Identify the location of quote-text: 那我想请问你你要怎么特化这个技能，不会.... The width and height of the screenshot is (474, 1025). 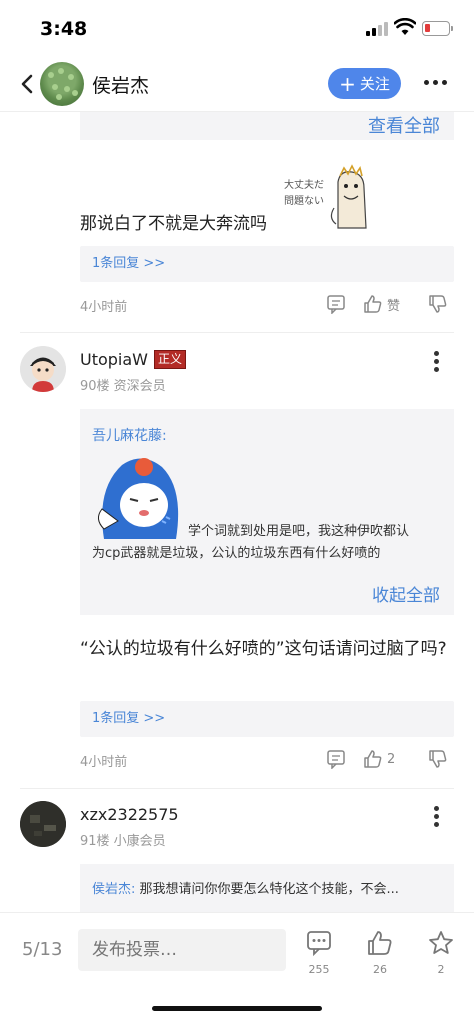
(269, 889).